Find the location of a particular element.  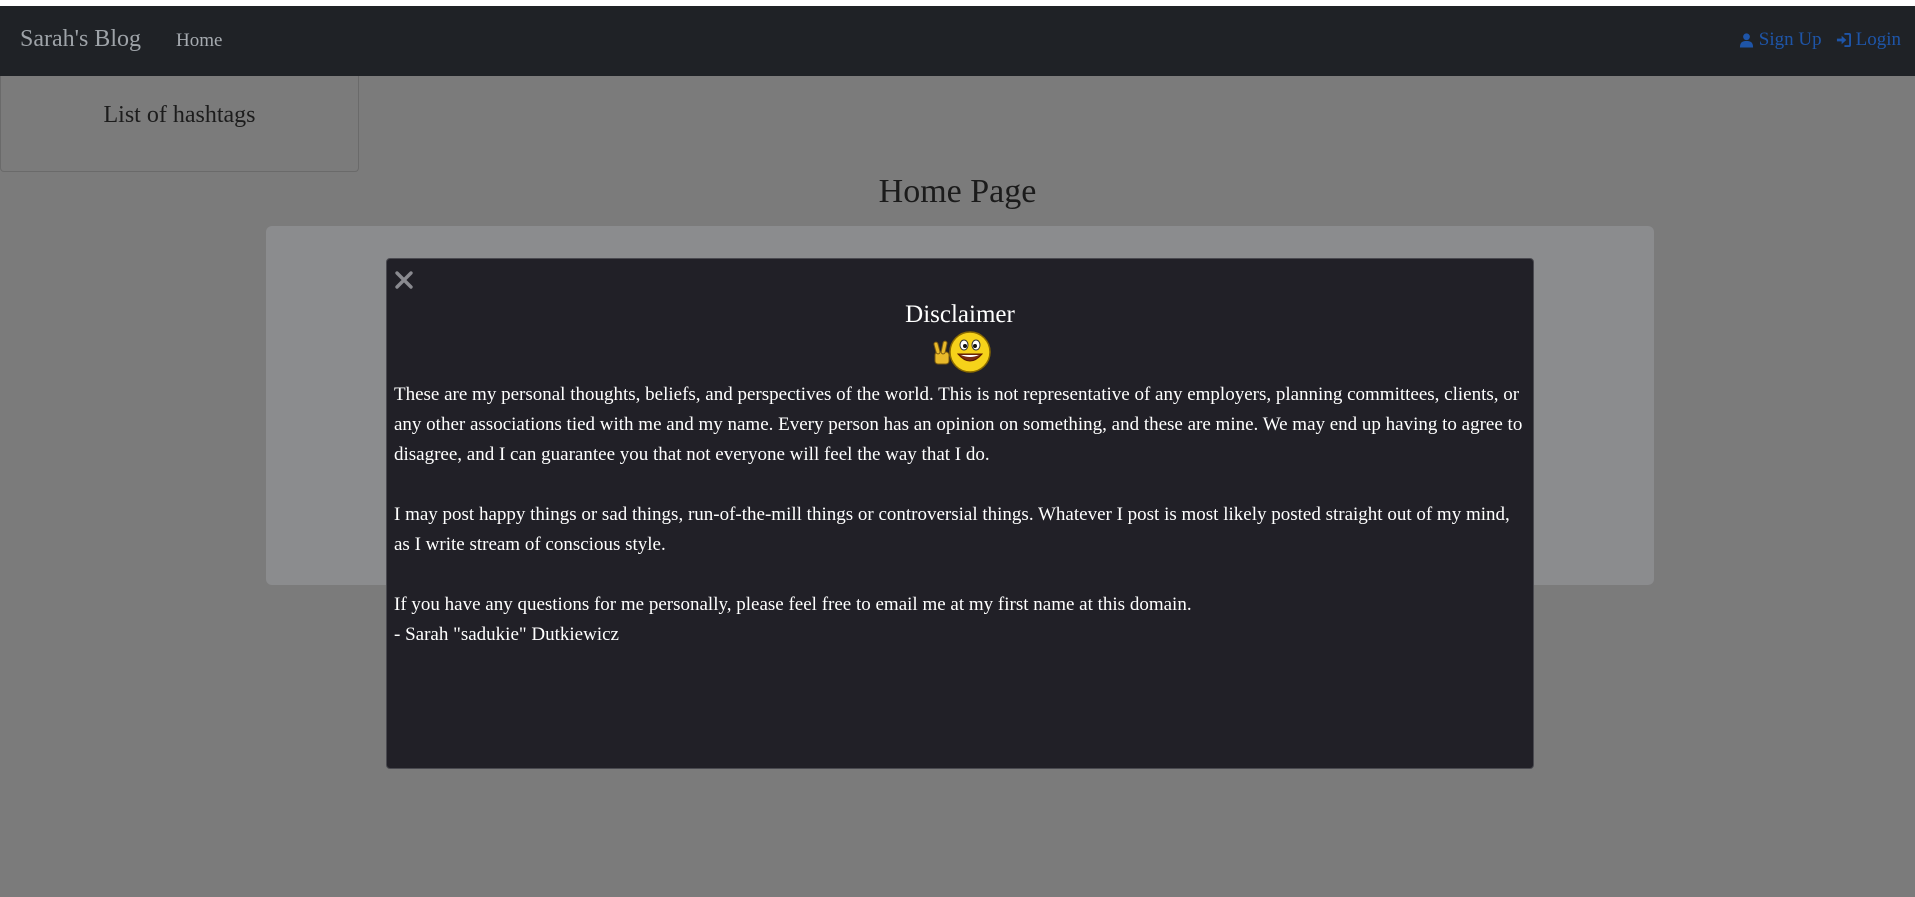

brand-link: Sarah's Blog is located at coordinates (80, 39).